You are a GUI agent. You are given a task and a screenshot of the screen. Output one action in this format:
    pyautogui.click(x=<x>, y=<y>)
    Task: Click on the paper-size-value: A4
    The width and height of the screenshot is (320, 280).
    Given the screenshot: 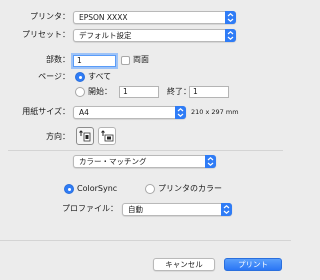 What is the action you would take?
    pyautogui.click(x=84, y=112)
    